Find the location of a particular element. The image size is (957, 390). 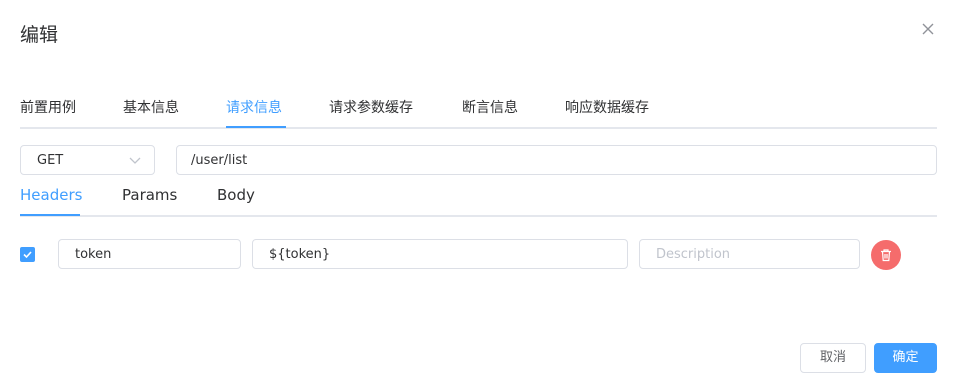

header-enabled-checkbox is located at coordinates (27, 254).